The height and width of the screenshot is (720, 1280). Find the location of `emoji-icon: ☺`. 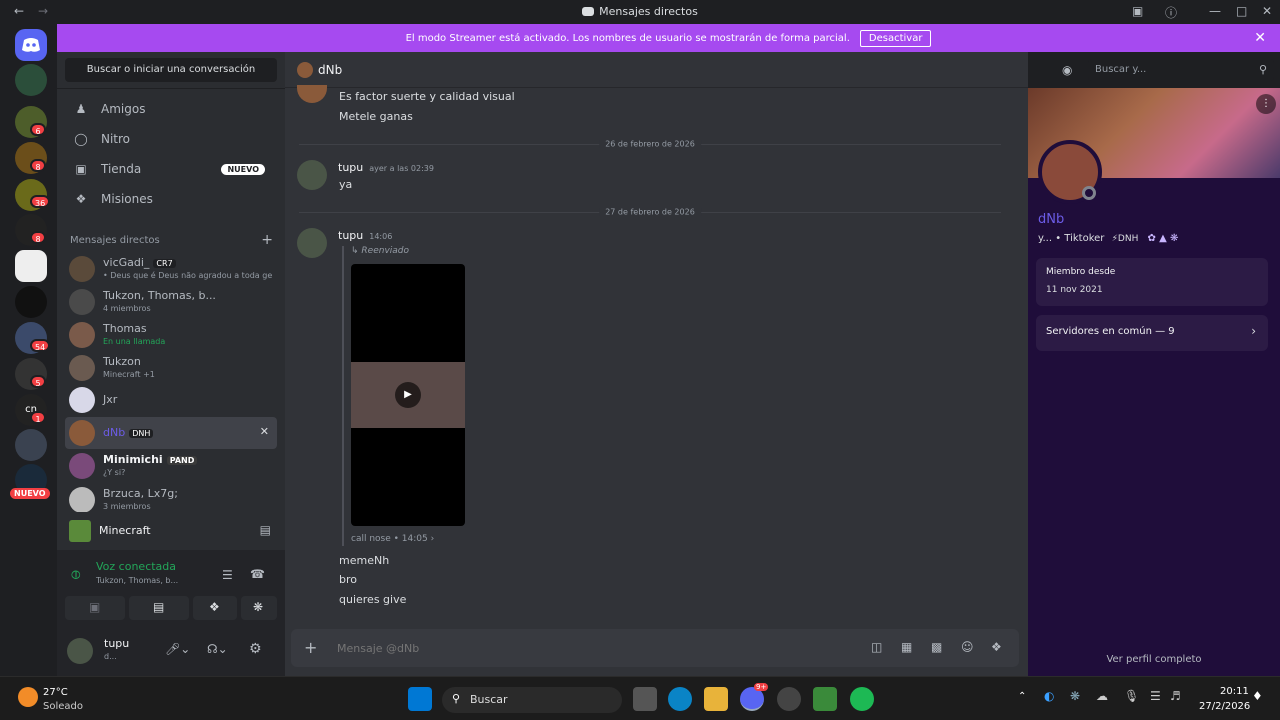

emoji-icon: ☺ is located at coordinates (967, 647).